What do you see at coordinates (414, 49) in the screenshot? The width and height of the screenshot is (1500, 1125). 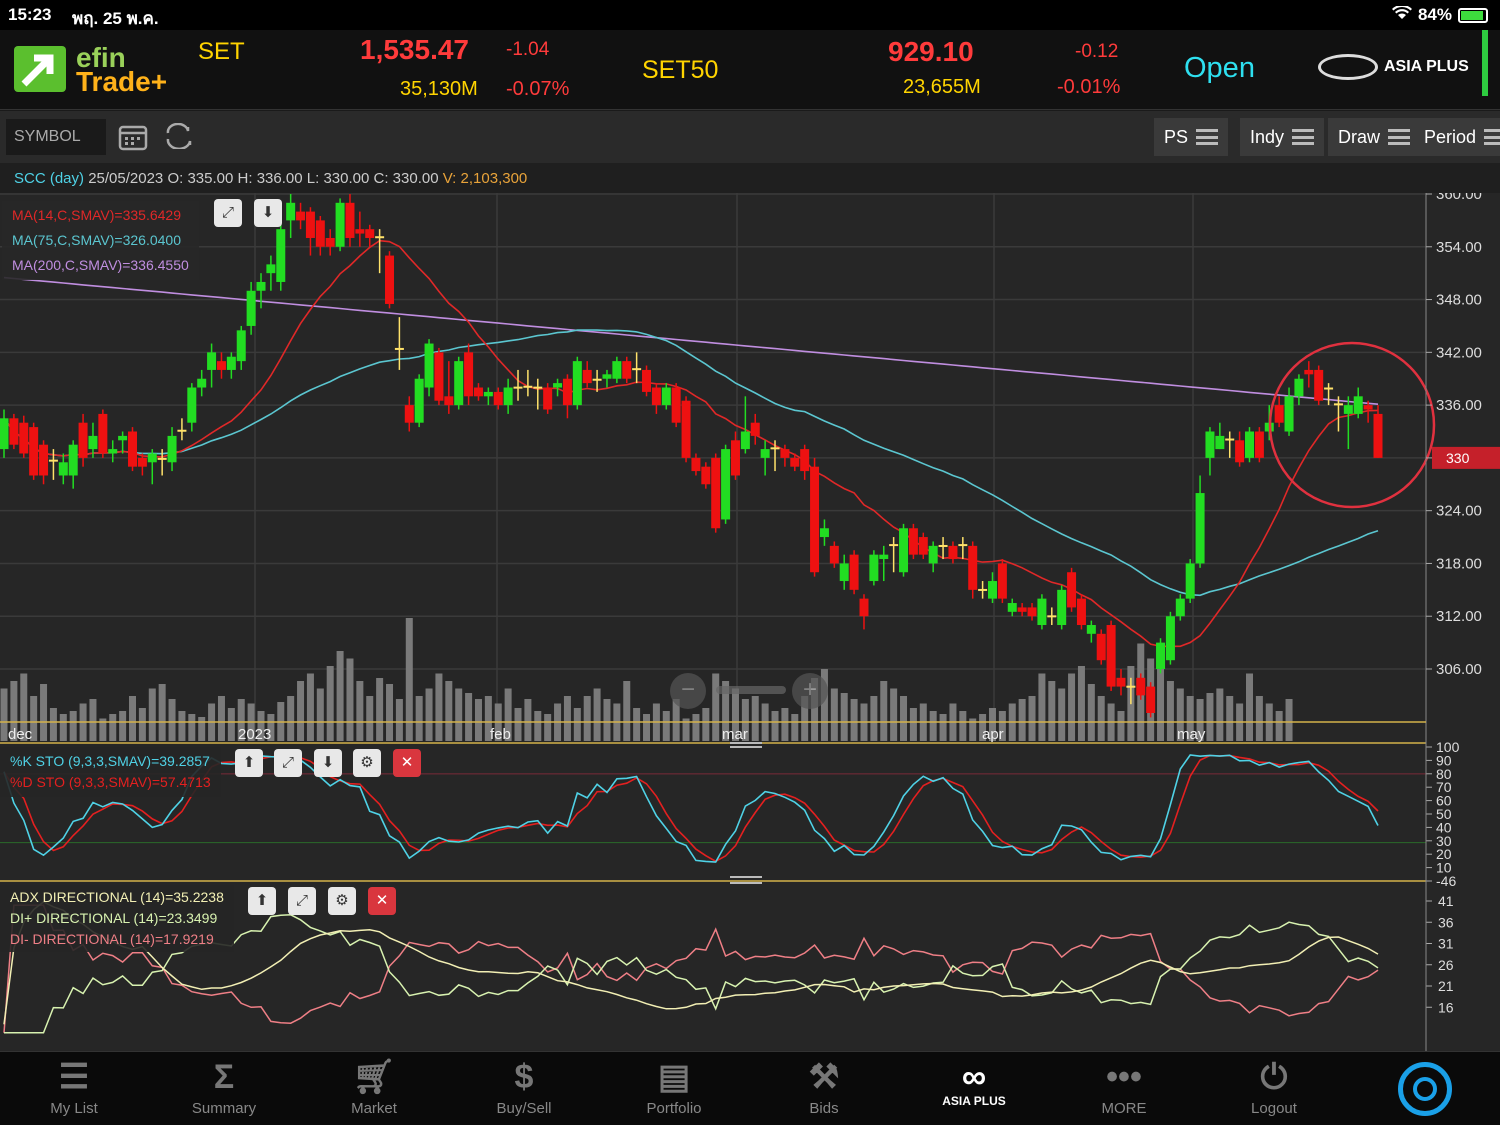 I see `set-value: 1,535.47` at bounding box center [414, 49].